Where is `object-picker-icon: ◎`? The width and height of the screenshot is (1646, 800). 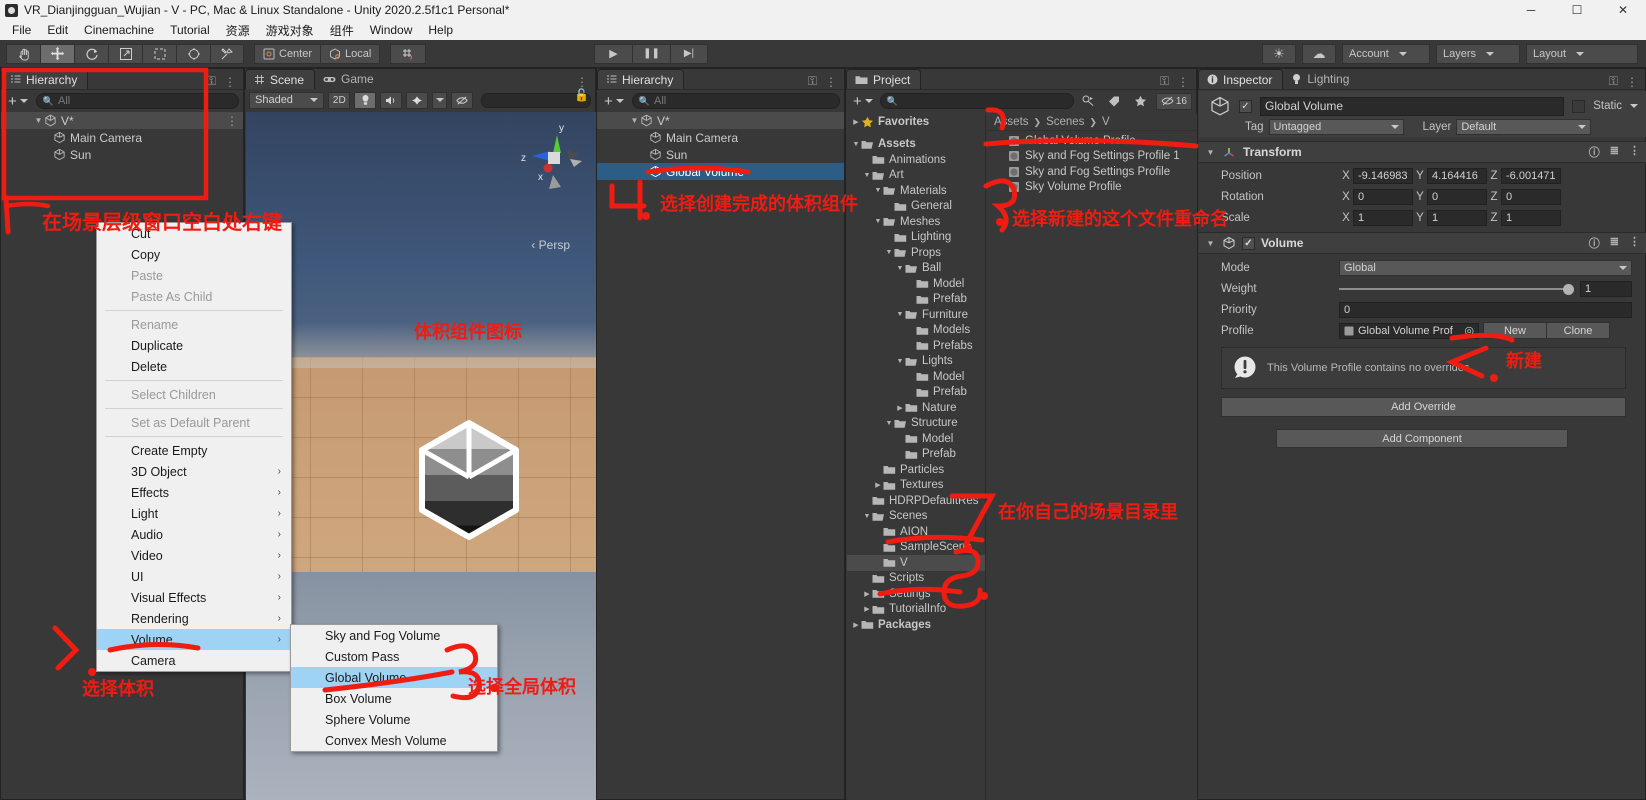 object-picker-icon: ◎ is located at coordinates (1469, 330).